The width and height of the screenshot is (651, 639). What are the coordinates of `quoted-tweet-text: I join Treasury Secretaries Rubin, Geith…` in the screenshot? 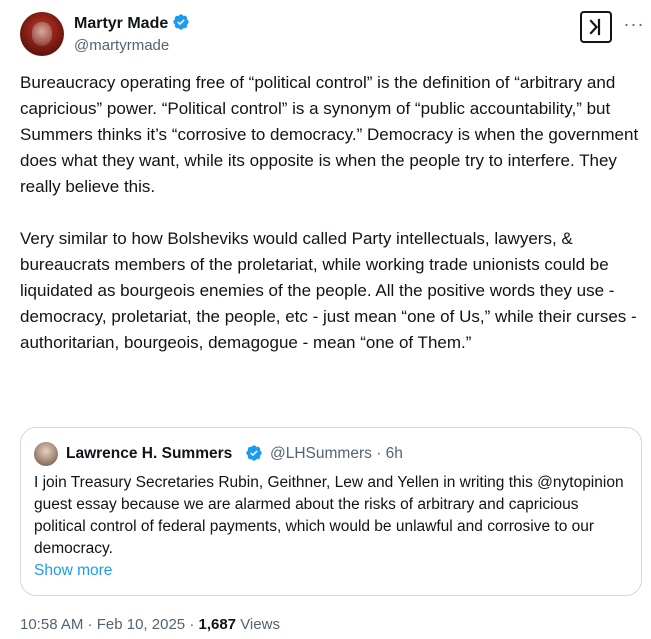 It's located at (329, 515).